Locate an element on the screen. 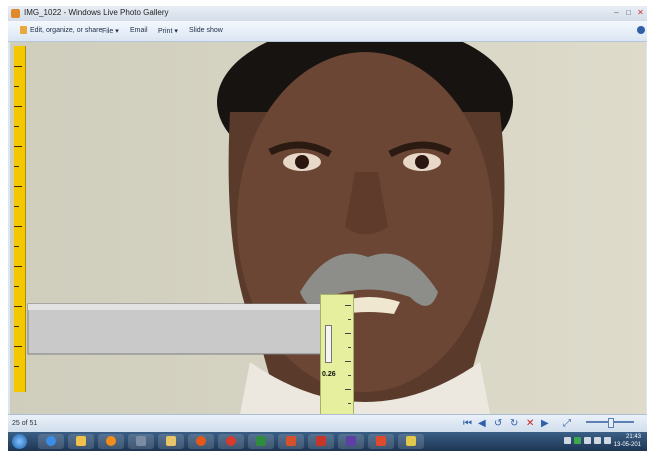 The width and height of the screenshot is (647, 451). previous-icon: ◀ is located at coordinates (482, 424).